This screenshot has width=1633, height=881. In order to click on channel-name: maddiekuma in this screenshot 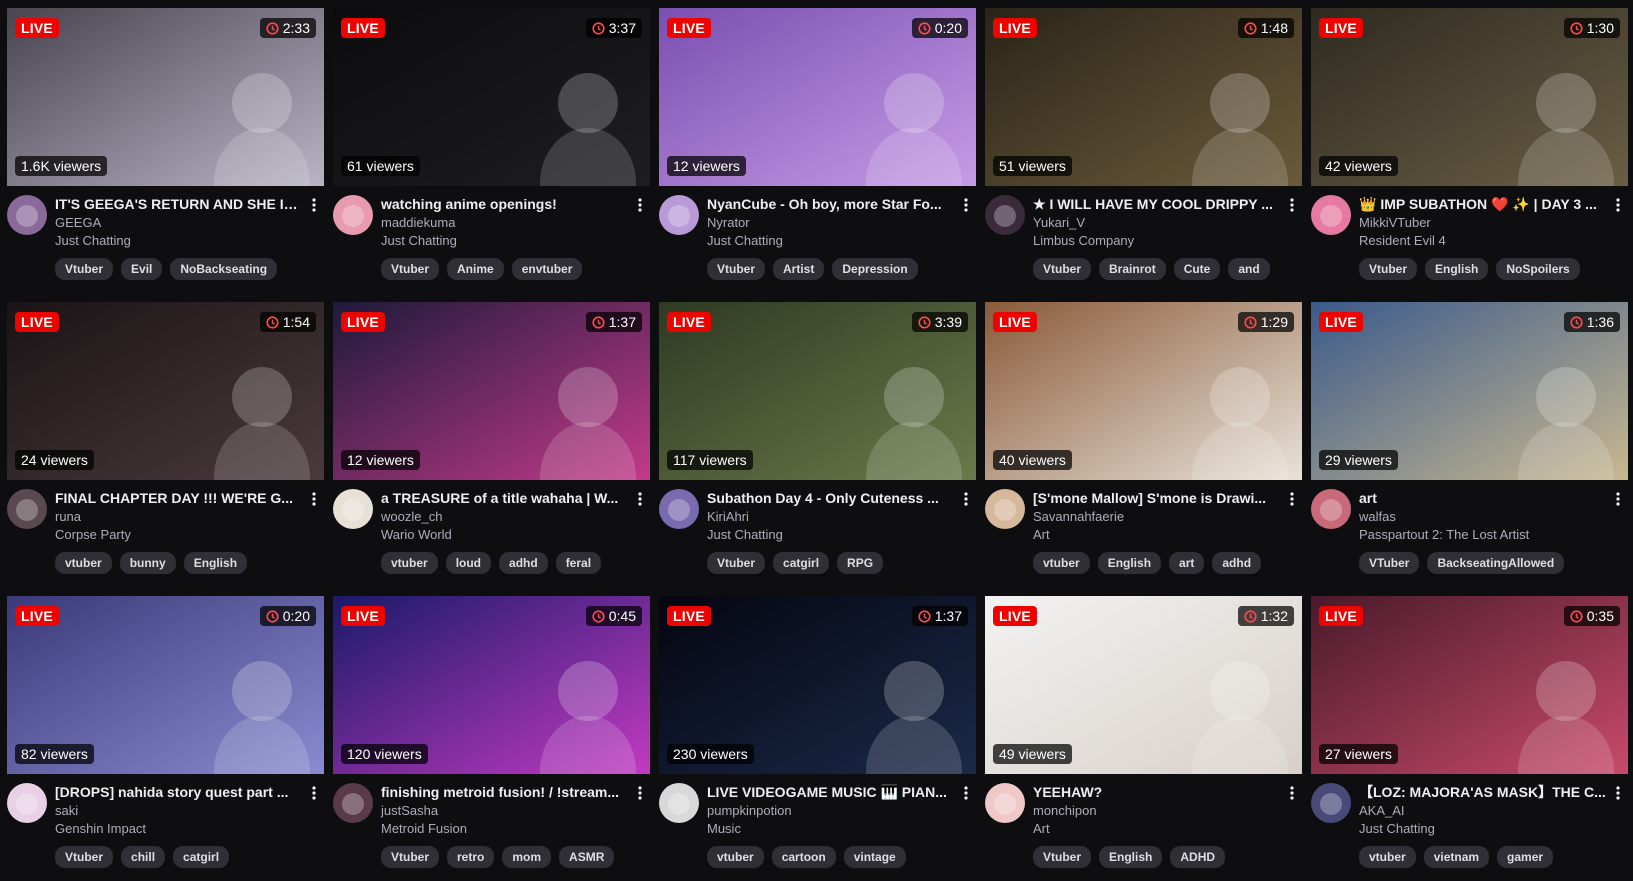, I will do `click(505, 222)`.